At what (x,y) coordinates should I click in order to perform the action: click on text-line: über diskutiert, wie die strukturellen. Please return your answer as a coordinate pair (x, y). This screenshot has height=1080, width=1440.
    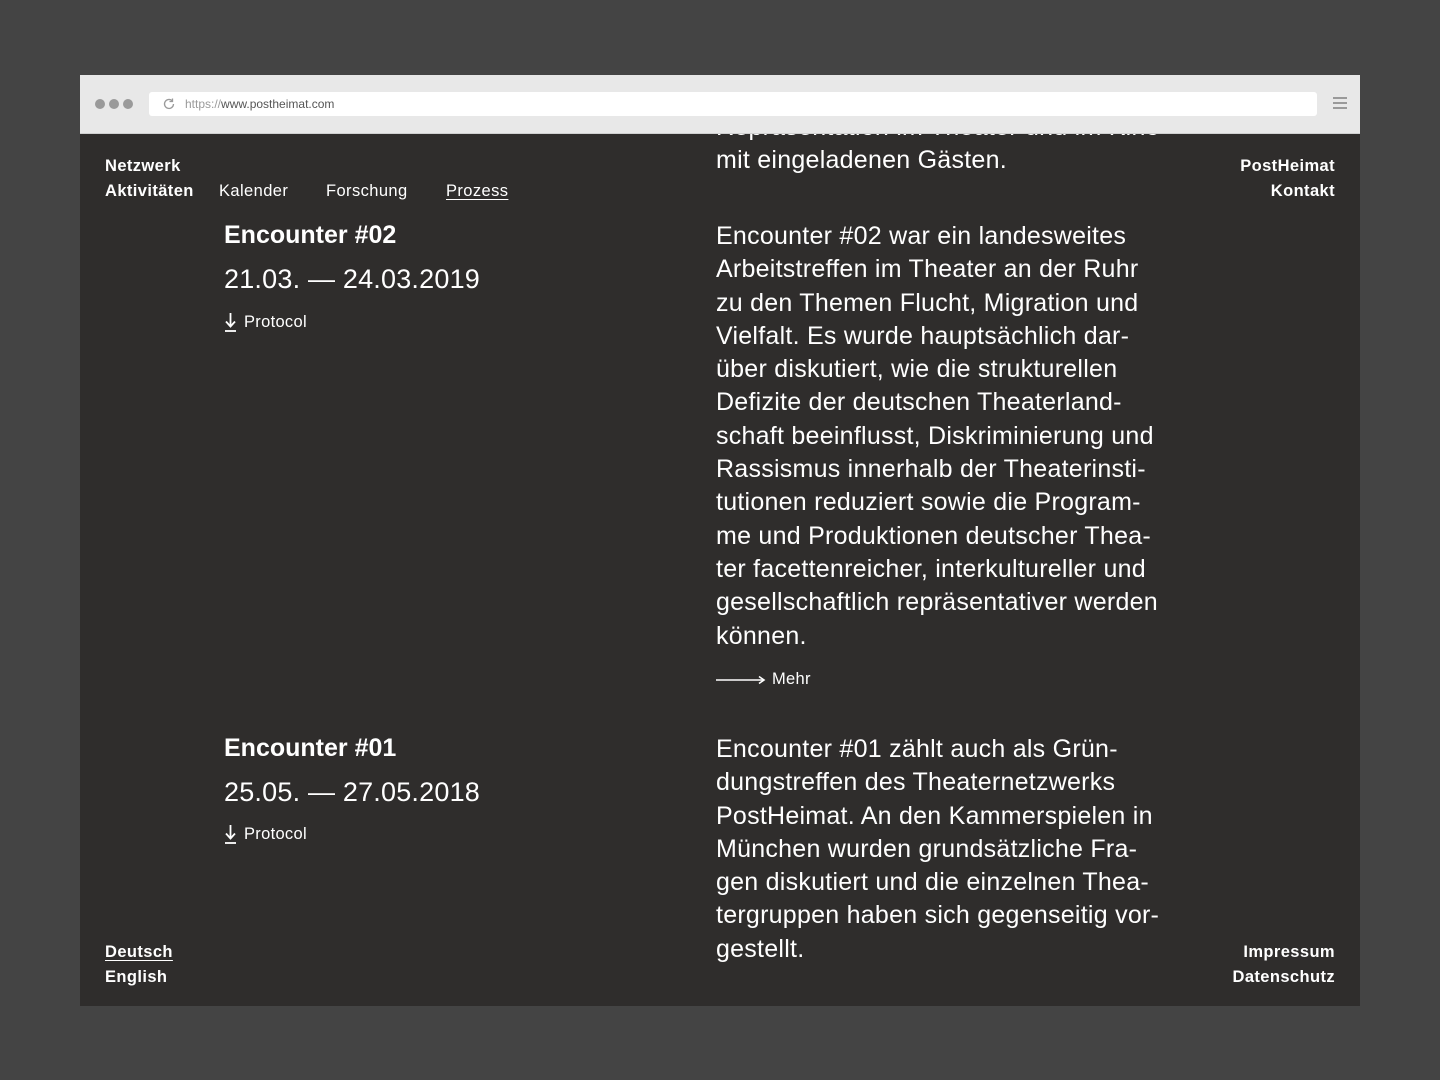
    Looking at the image, I should click on (917, 369).